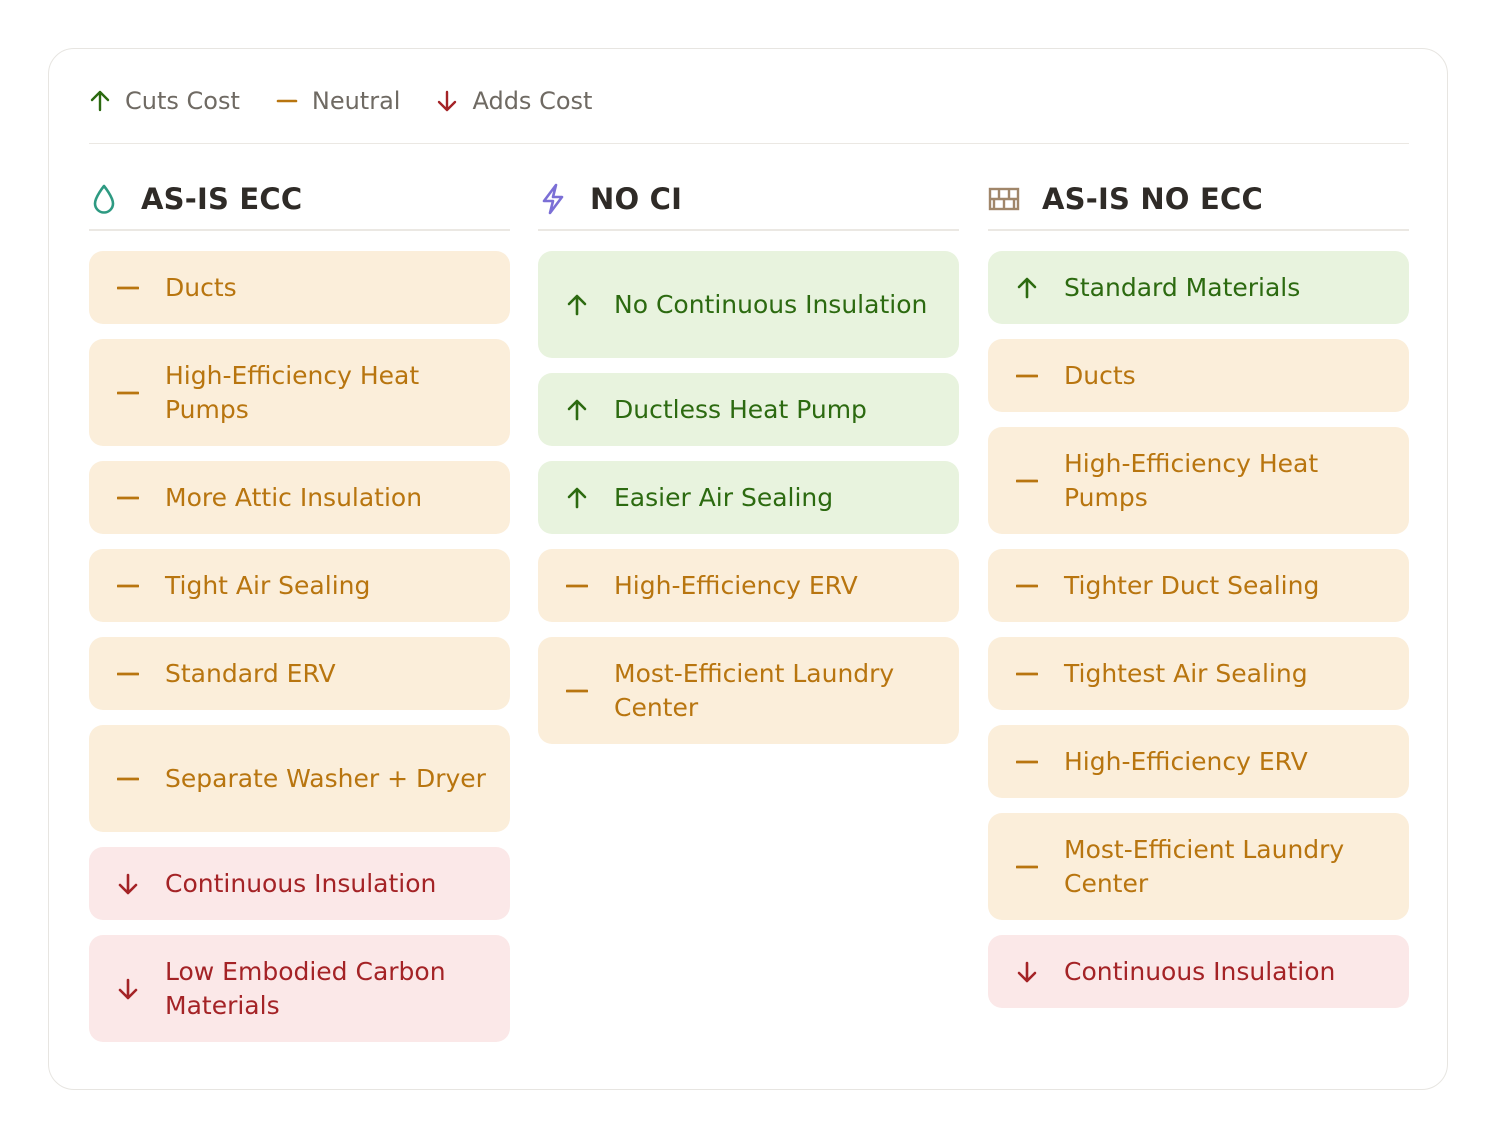 The image size is (1498, 1140). What do you see at coordinates (1182, 287) in the screenshot?
I see `item-label: Standard Materials` at bounding box center [1182, 287].